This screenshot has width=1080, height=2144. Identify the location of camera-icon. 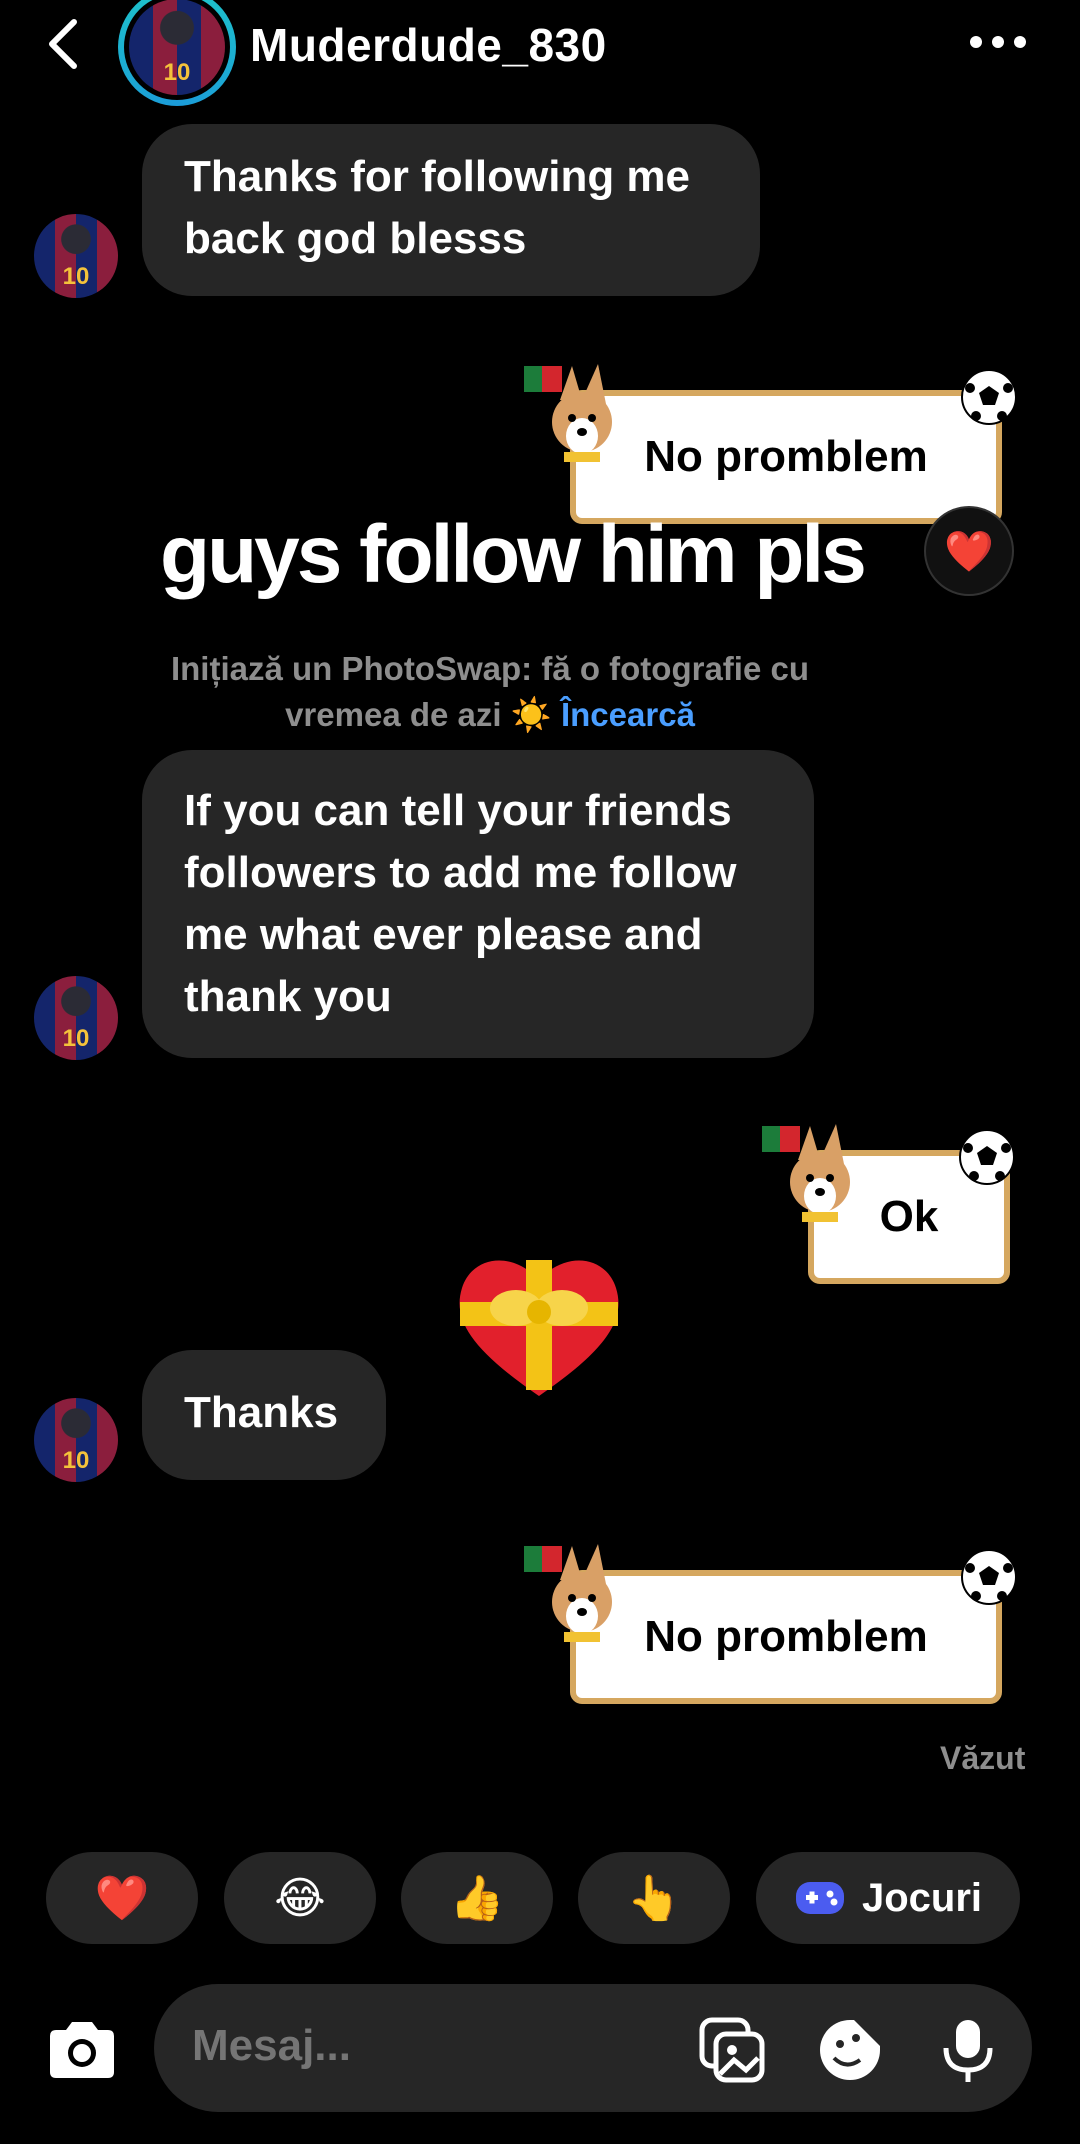
(82, 2050).